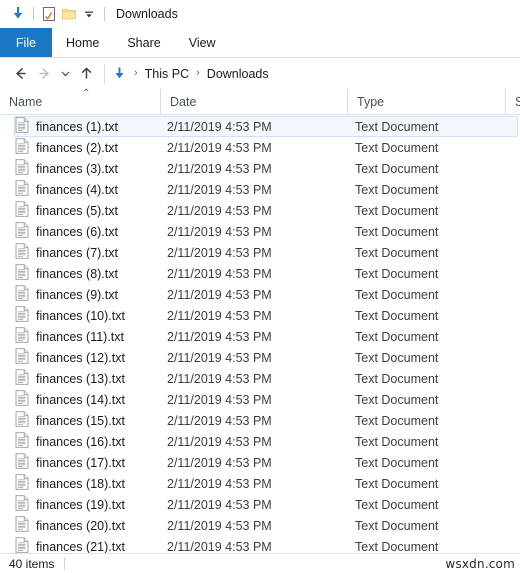  I want to click on column-header-size: Si, so click(512, 102).